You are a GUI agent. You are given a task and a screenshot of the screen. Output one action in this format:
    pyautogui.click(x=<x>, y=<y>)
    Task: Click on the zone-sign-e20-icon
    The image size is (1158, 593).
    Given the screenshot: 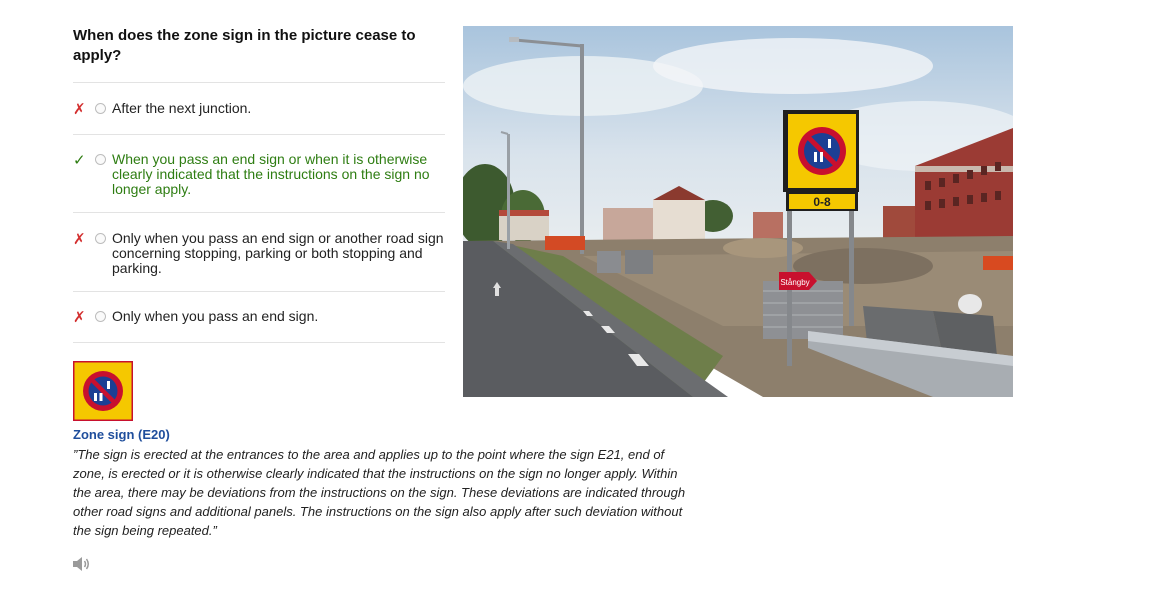 What is the action you would take?
    pyautogui.click(x=103, y=391)
    